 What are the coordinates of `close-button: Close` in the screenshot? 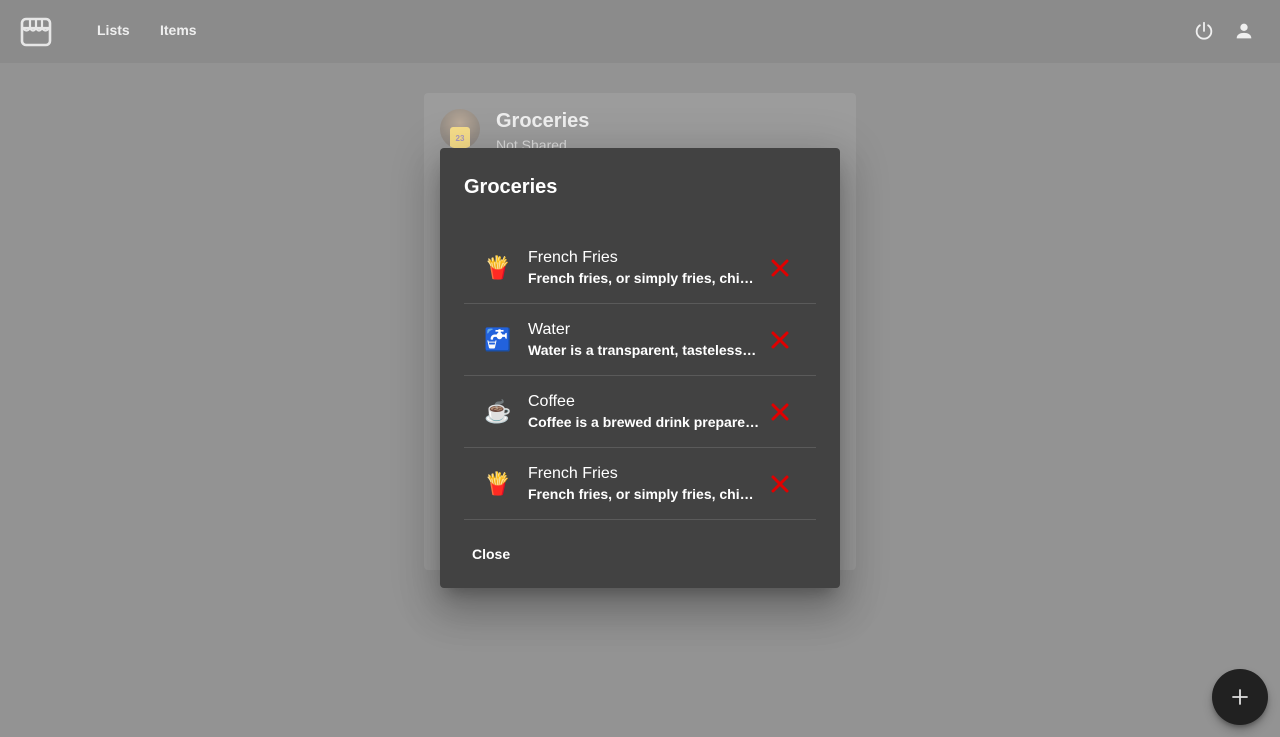 It's located at (491, 554).